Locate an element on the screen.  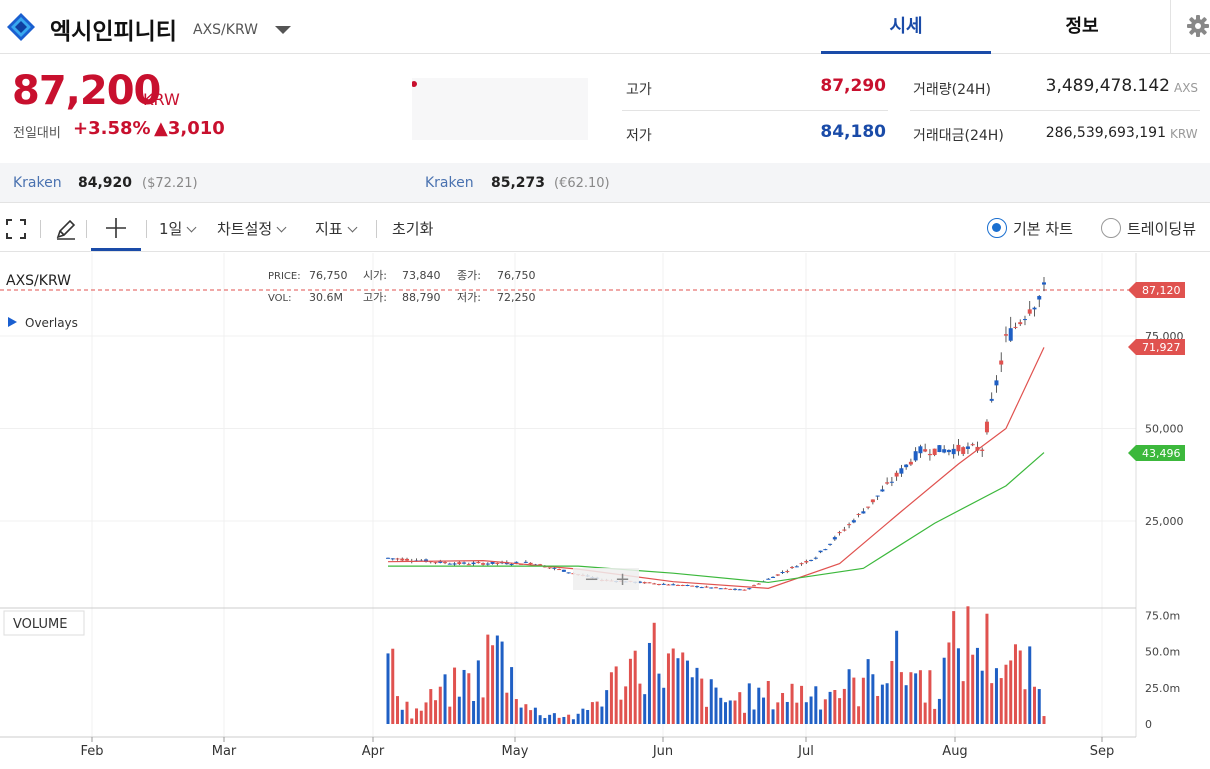
pair-dropdown-icon is located at coordinates (283, 30).